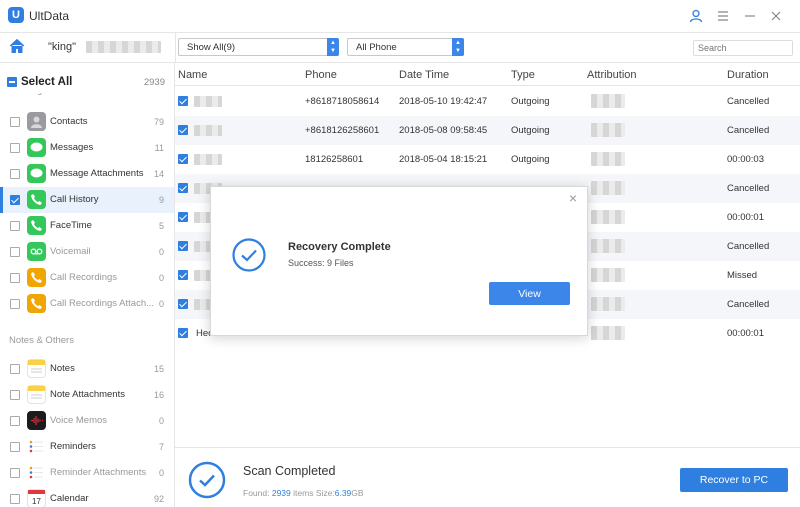 Image resolution: width=800 pixels, height=507 pixels. What do you see at coordinates (342, 101) in the screenshot?
I see `cell-phone: +8618718058614` at bounding box center [342, 101].